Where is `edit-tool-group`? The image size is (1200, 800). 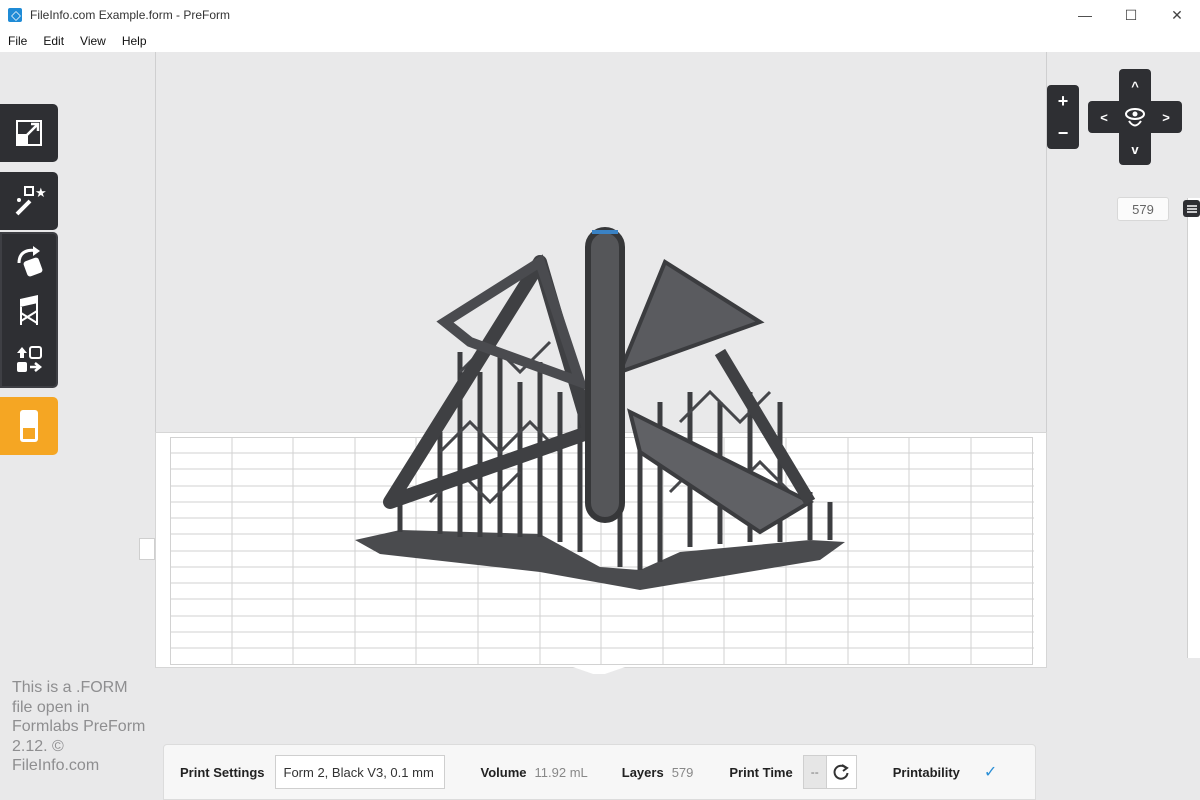
edit-tool-group is located at coordinates (29, 310).